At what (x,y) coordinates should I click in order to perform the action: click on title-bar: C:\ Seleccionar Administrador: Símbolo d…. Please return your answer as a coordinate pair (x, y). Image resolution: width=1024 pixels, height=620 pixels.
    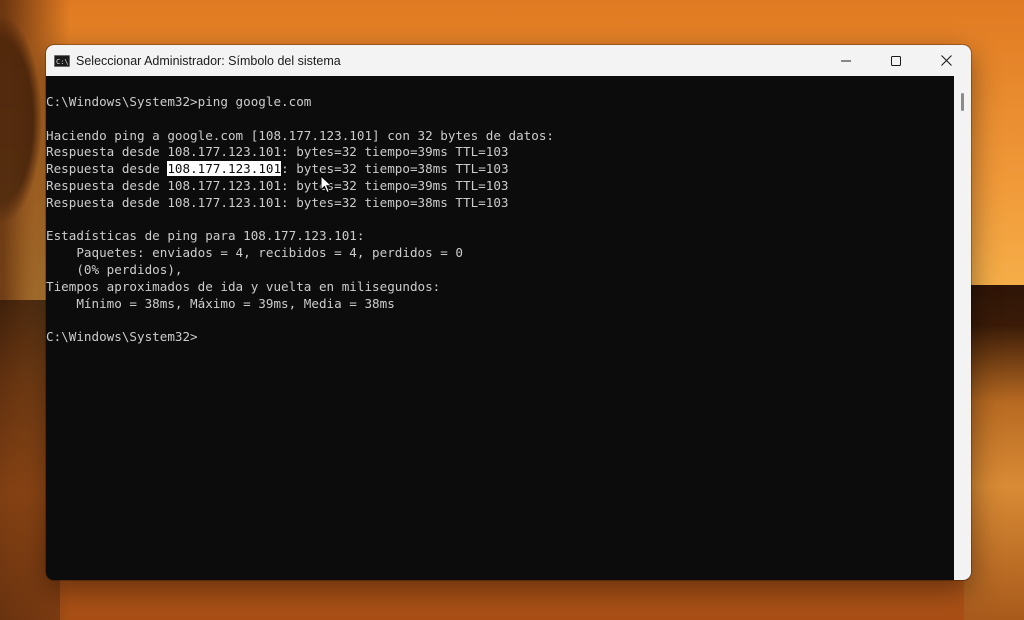
    Looking at the image, I should click on (508, 60).